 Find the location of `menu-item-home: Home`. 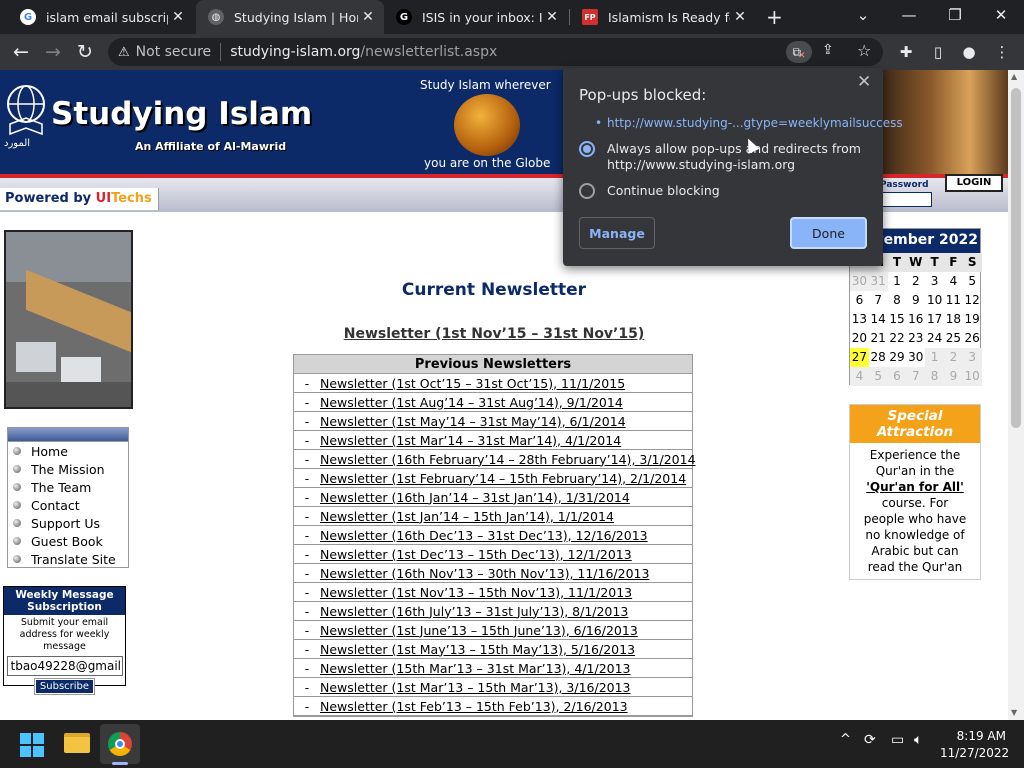

menu-item-home: Home is located at coordinates (68, 451).